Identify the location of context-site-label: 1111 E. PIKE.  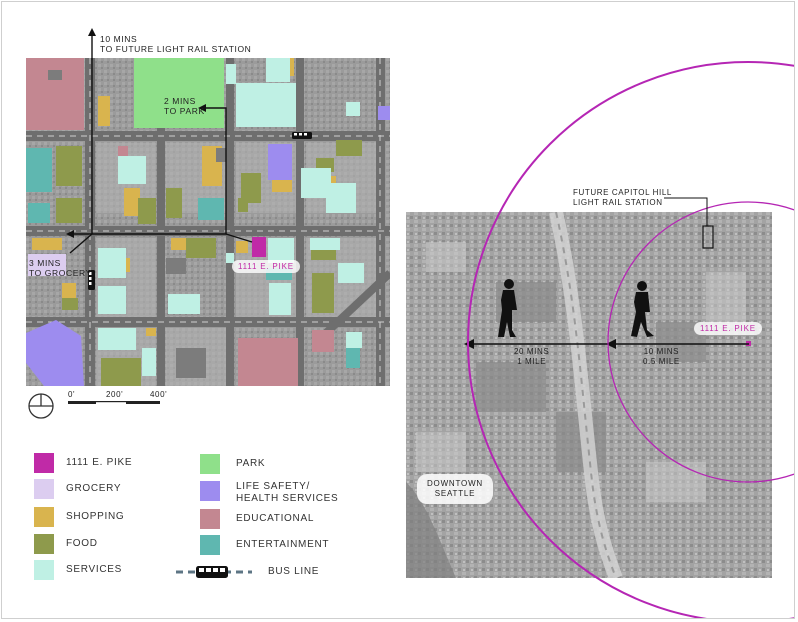
(728, 328).